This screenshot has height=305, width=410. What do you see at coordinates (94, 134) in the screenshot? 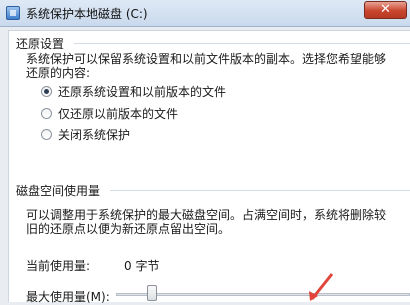
I see `radio-option-label: 关闭系统保护` at bounding box center [94, 134].